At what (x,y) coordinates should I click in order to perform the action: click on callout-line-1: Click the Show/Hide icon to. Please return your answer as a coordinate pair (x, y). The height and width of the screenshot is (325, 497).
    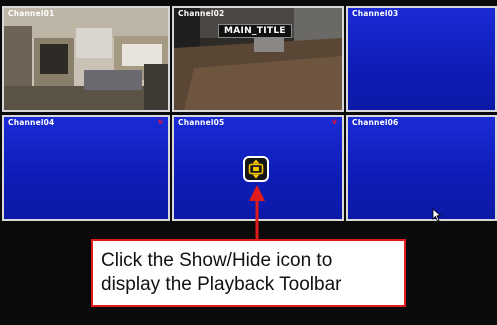
    Looking at the image, I should click on (217, 260).